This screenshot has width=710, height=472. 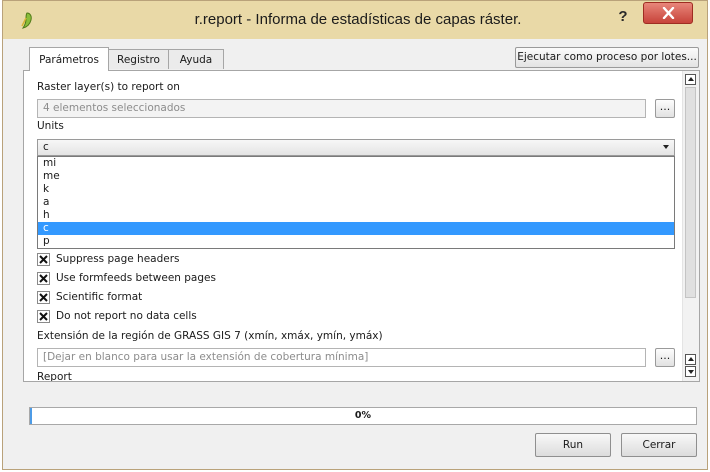 I want to click on help-button: ?, so click(x=623, y=17).